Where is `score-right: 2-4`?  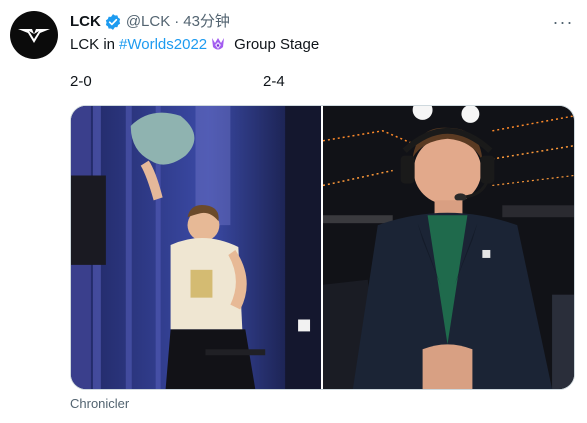 score-right: 2-4 is located at coordinates (274, 81).